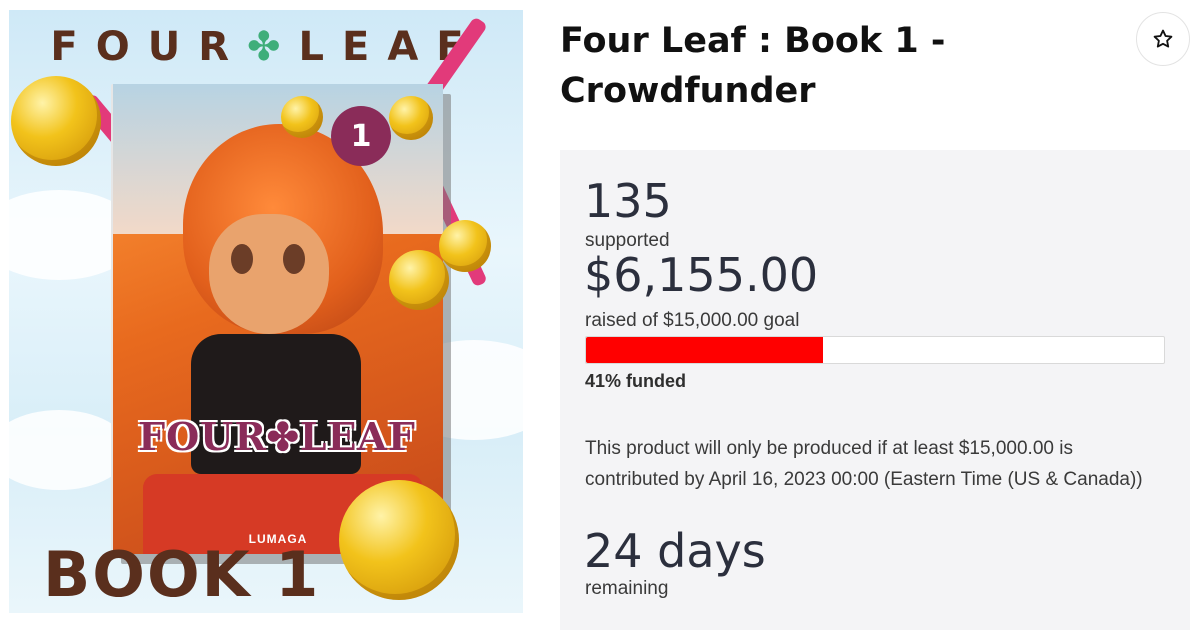 Image resolution: width=1200 pixels, height=642 pixels. Describe the element at coordinates (277, 436) in the screenshot. I see `book-logo: FOUR✤LEAF` at that location.